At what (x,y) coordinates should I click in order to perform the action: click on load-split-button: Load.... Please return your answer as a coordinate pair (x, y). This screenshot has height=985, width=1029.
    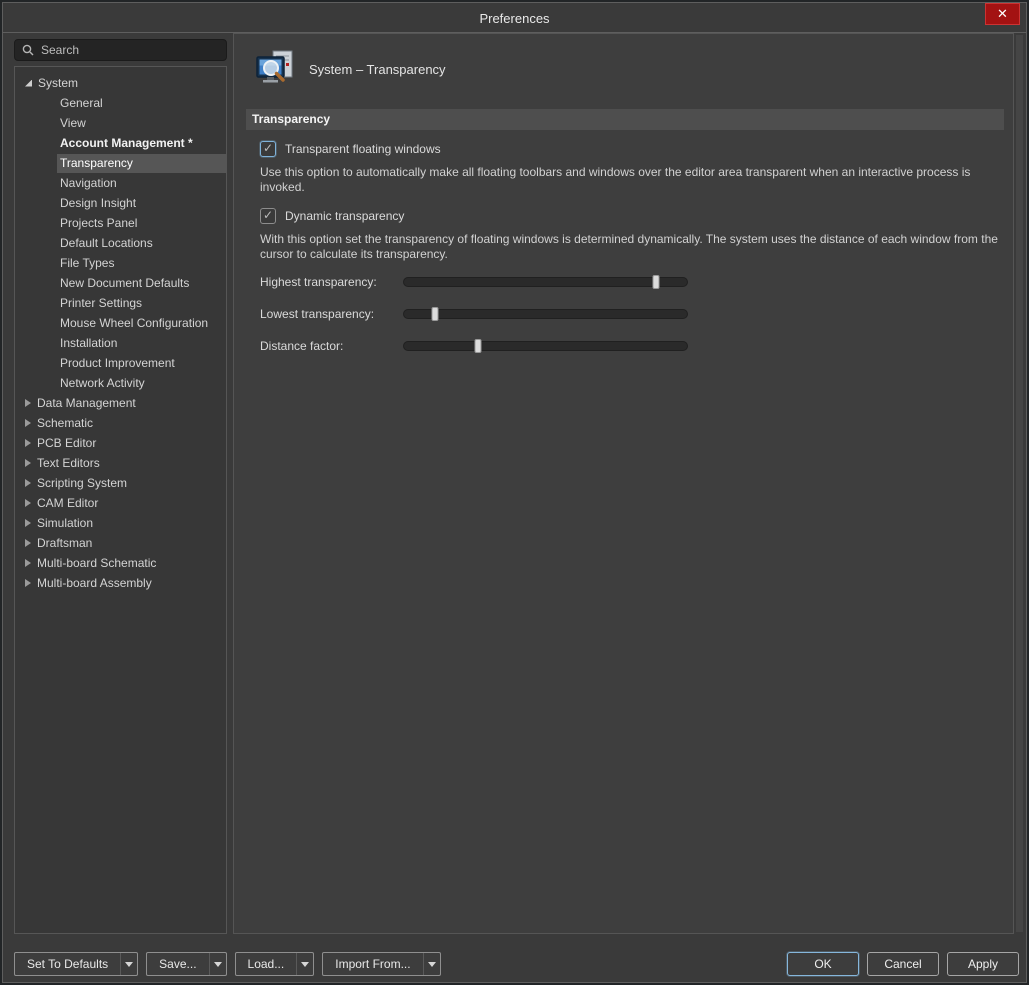
    Looking at the image, I should click on (274, 964).